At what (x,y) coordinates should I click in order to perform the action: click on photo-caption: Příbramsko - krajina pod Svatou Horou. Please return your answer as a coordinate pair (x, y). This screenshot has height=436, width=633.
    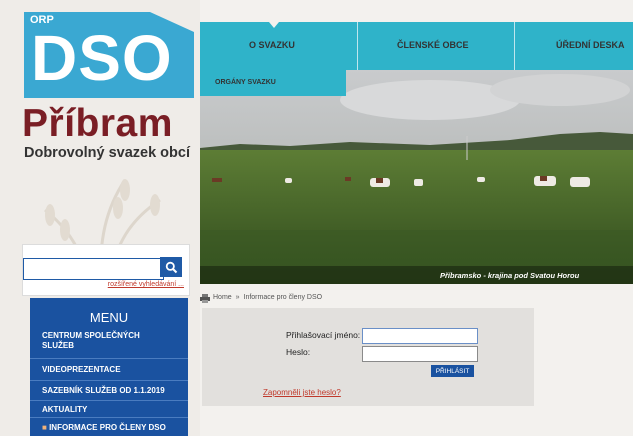
    Looking at the image, I should click on (510, 275).